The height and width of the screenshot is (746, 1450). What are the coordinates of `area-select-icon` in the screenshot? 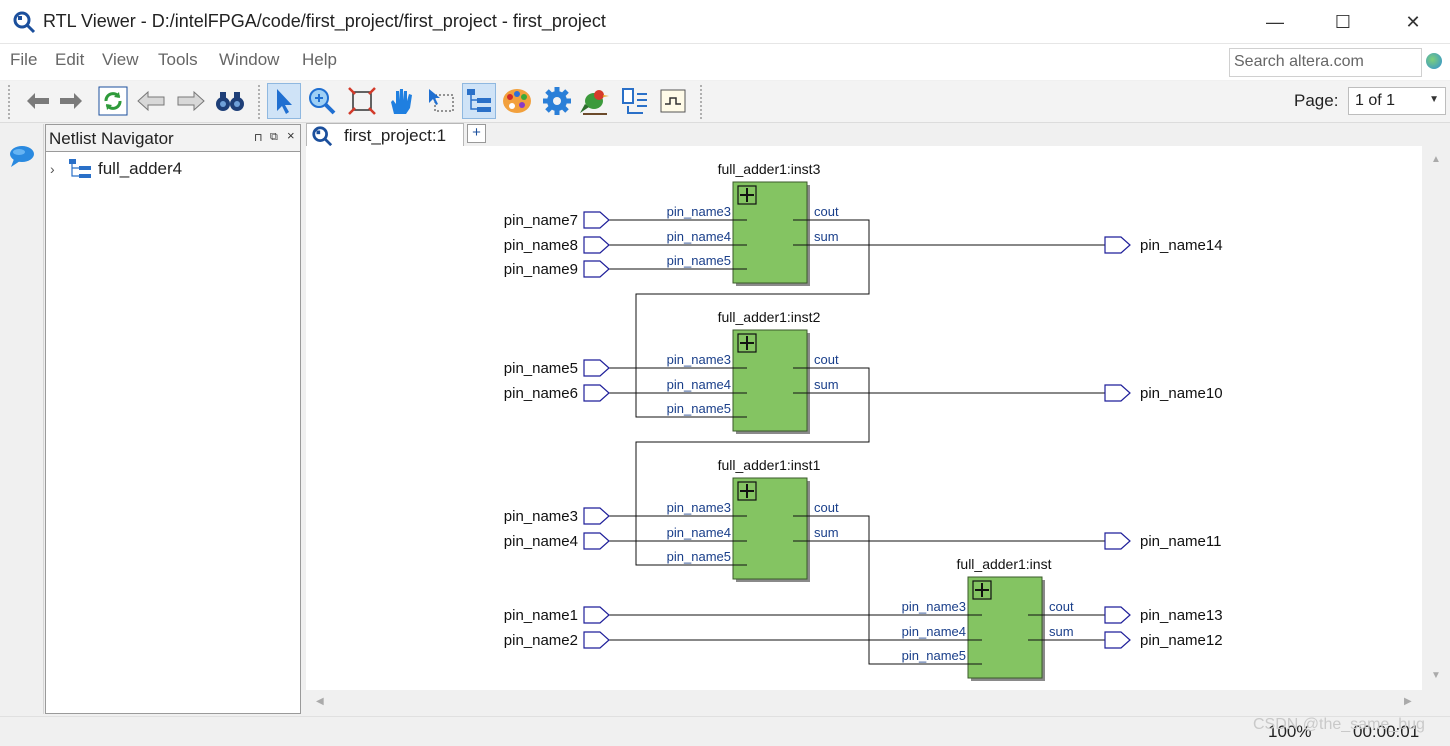 It's located at (441, 101).